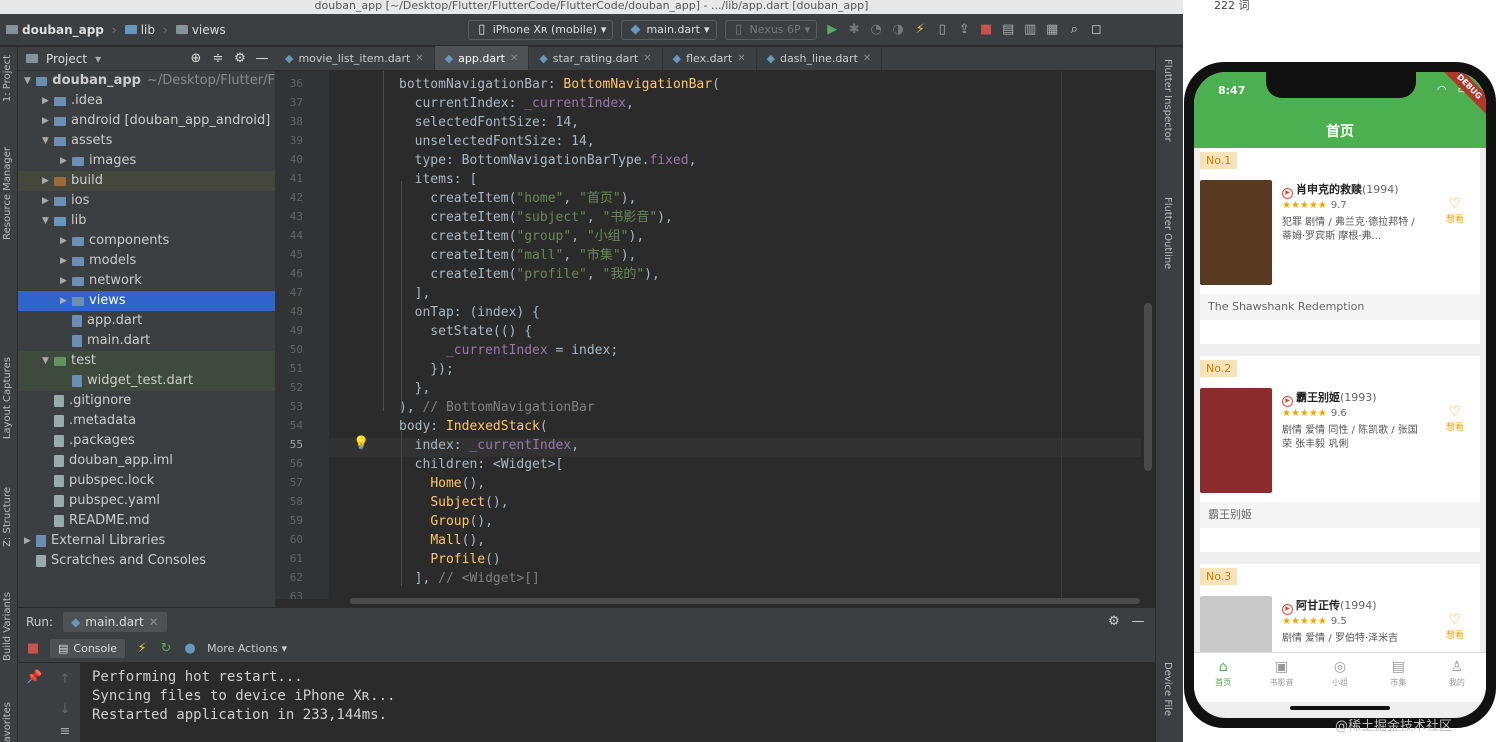 Image resolution: width=1500 pixels, height=742 pixels. What do you see at coordinates (146, 501) in the screenshot?
I see `tree-item: pubspec.yaml` at bounding box center [146, 501].